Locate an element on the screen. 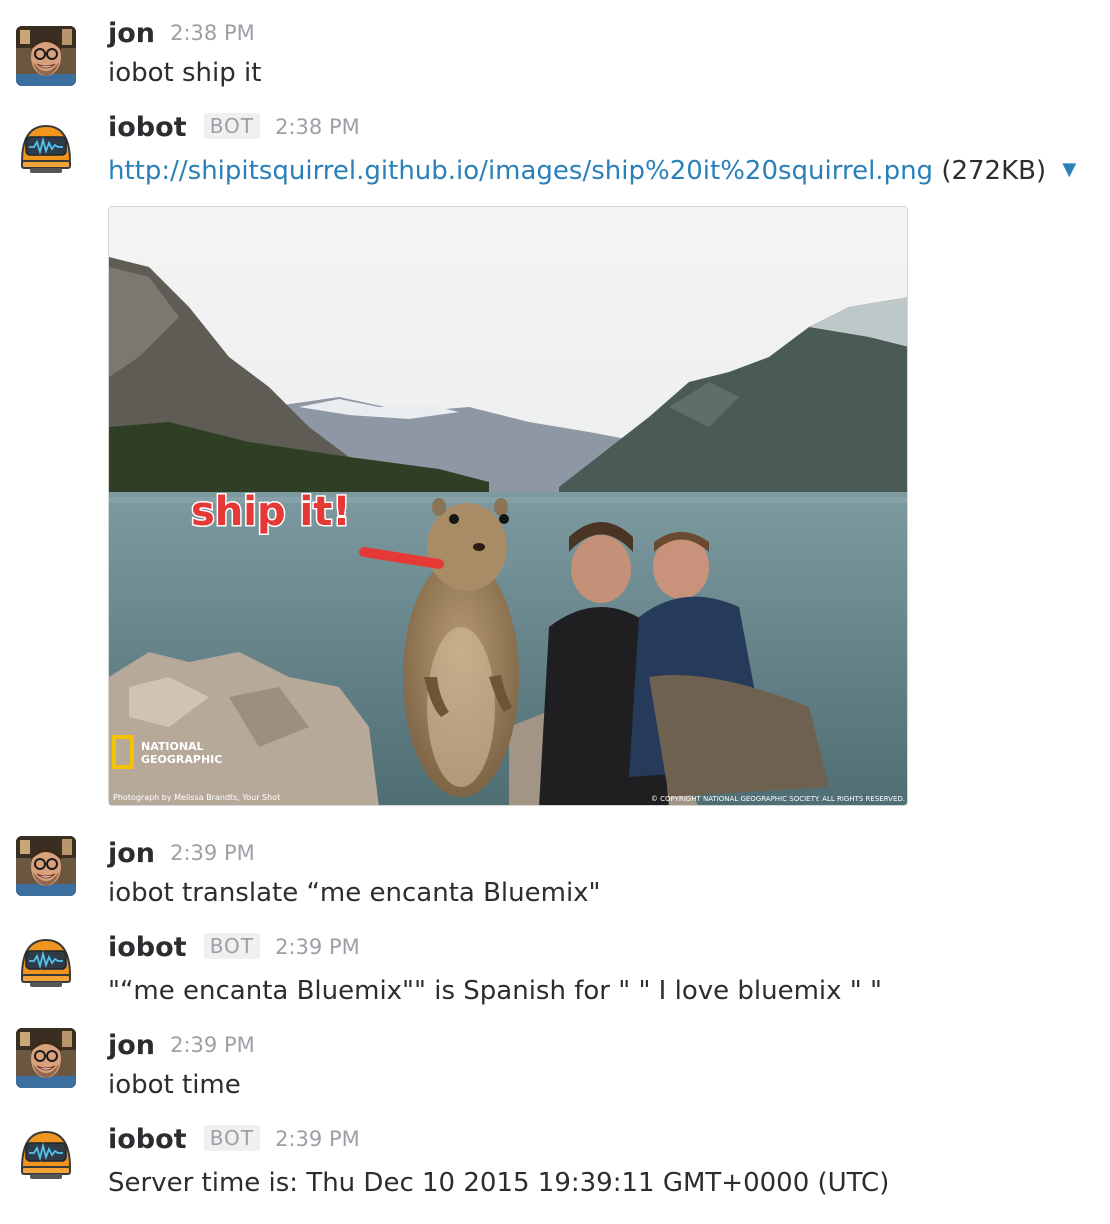 This screenshot has width=1110, height=1224. message-text: iobot time is located at coordinates (174, 1085).